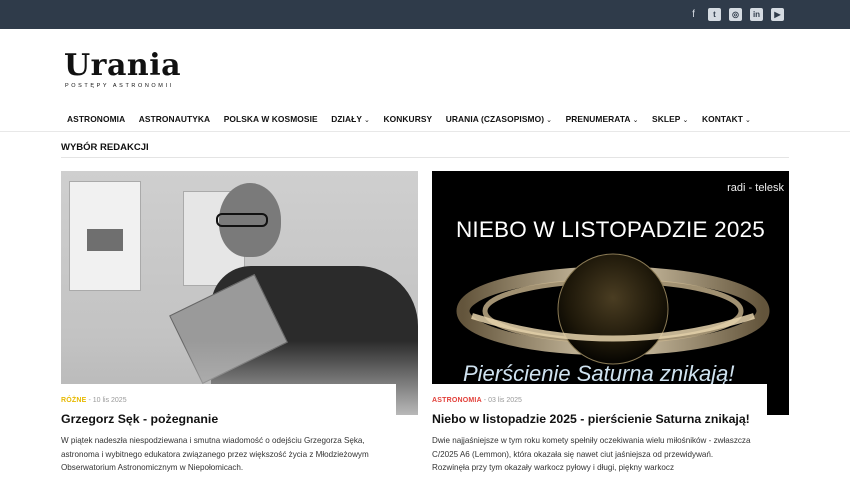 The height and width of the screenshot is (478, 850). I want to click on nav-item-polska-w-kosmosie: POLSKA W KOSMOSIE, so click(271, 119).